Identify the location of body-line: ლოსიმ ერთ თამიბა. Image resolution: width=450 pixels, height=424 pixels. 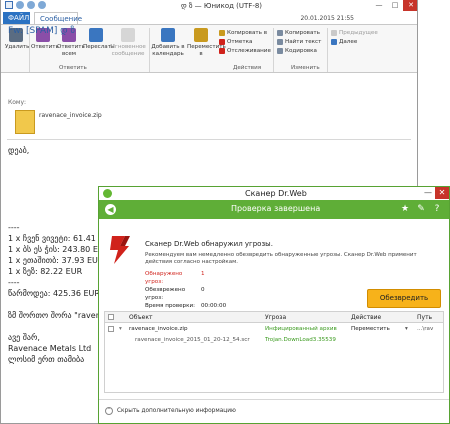
(46, 359).